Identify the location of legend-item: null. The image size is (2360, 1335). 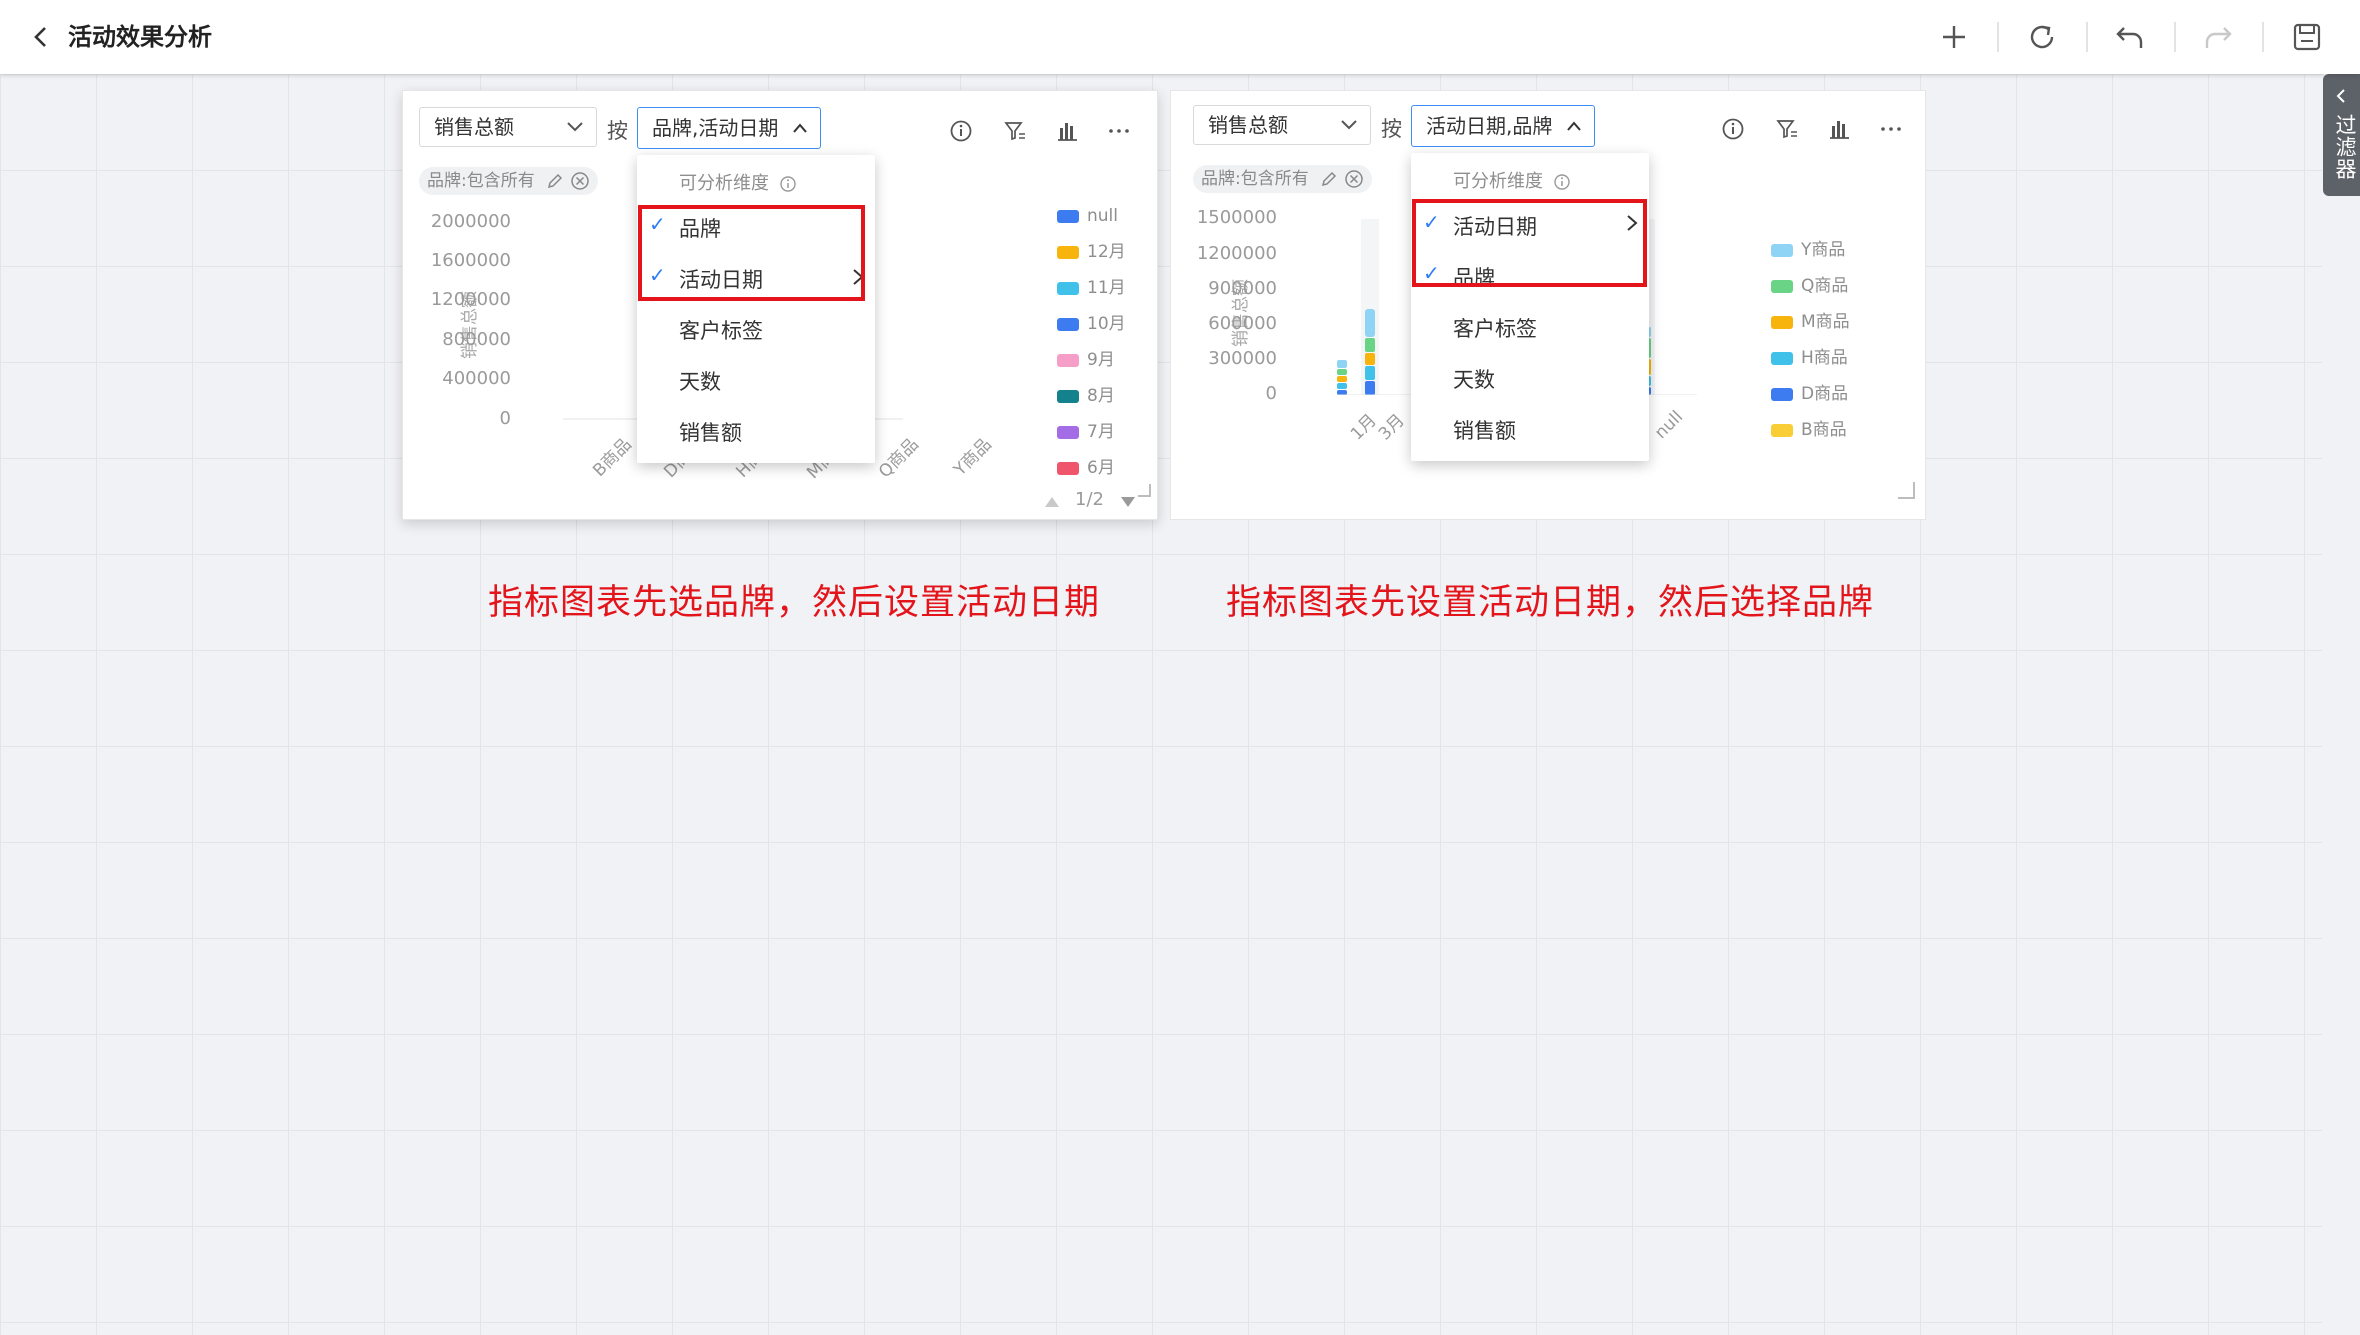
(1087, 216).